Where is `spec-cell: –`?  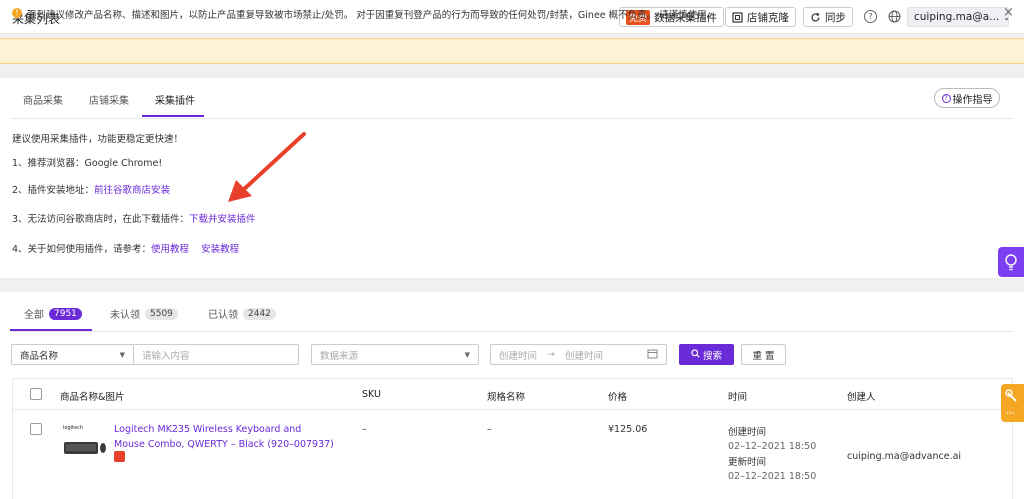
spec-cell: – is located at coordinates (489, 429).